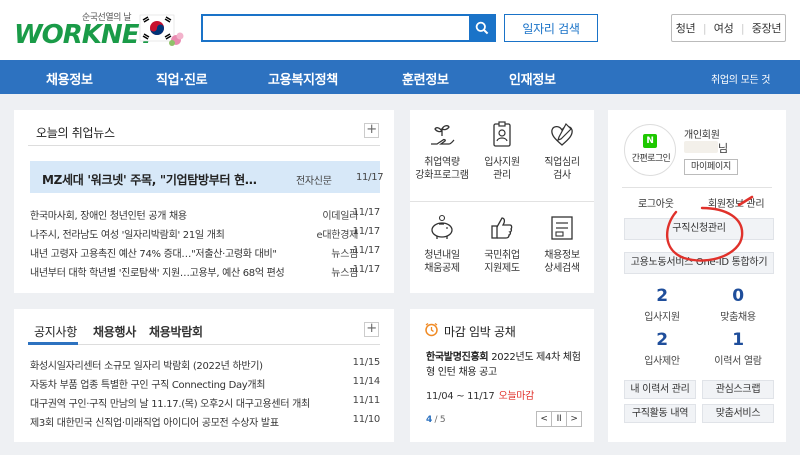  What do you see at coordinates (736, 202) in the screenshot?
I see `edit-member-info-link: 회원정보 관리` at bounding box center [736, 202].